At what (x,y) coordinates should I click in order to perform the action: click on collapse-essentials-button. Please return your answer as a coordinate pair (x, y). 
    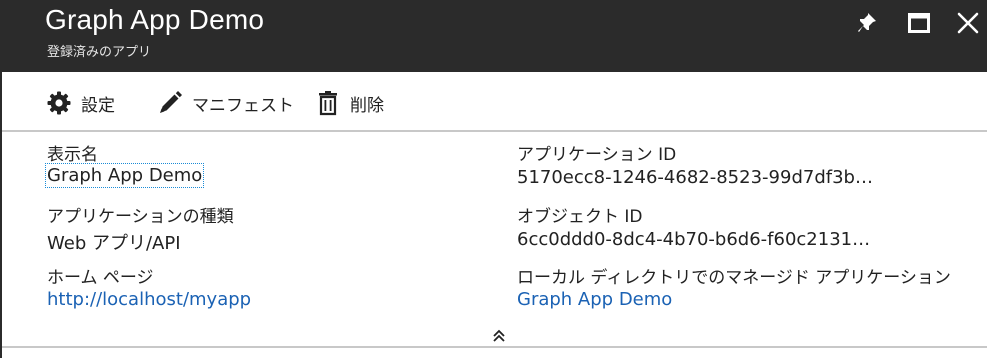
    Looking at the image, I should click on (499, 336).